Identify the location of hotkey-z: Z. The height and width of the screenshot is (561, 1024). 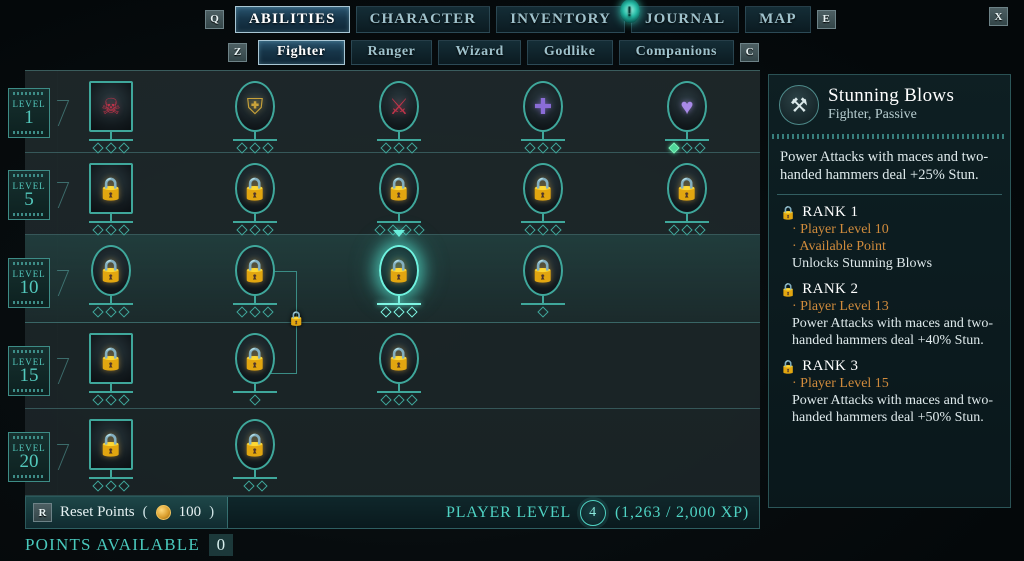
(237, 52).